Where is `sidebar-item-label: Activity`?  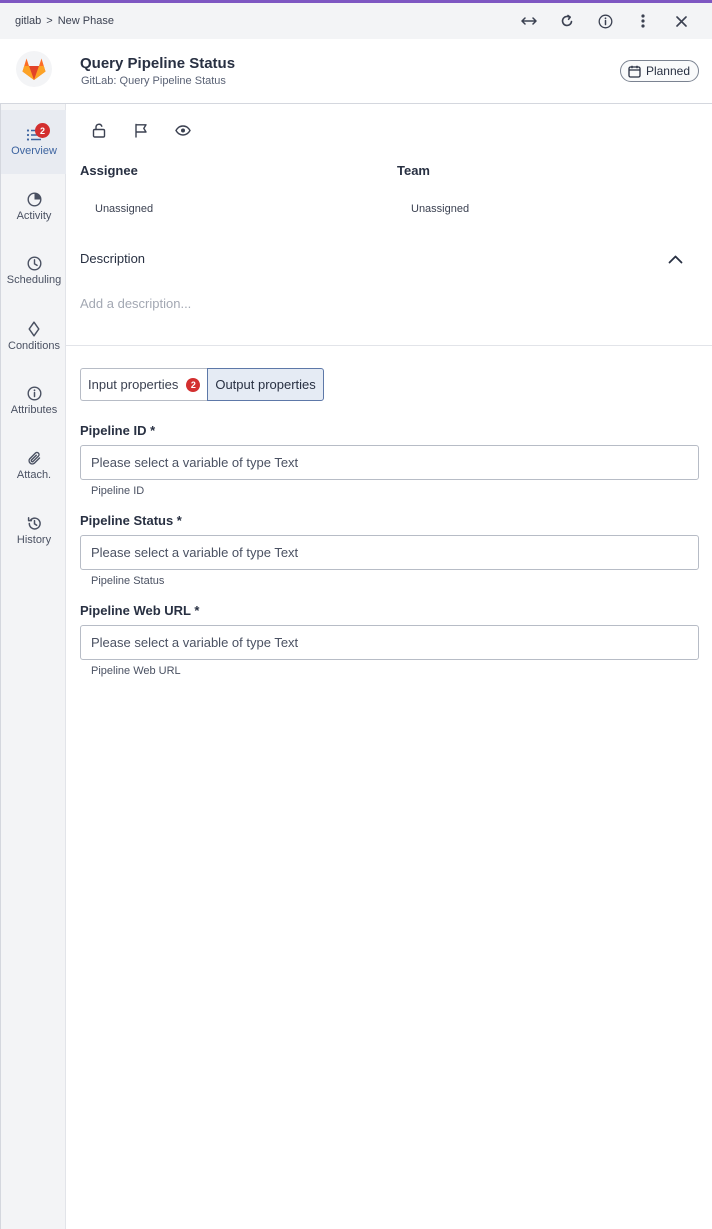
sidebar-item-label: Activity is located at coordinates (34, 216).